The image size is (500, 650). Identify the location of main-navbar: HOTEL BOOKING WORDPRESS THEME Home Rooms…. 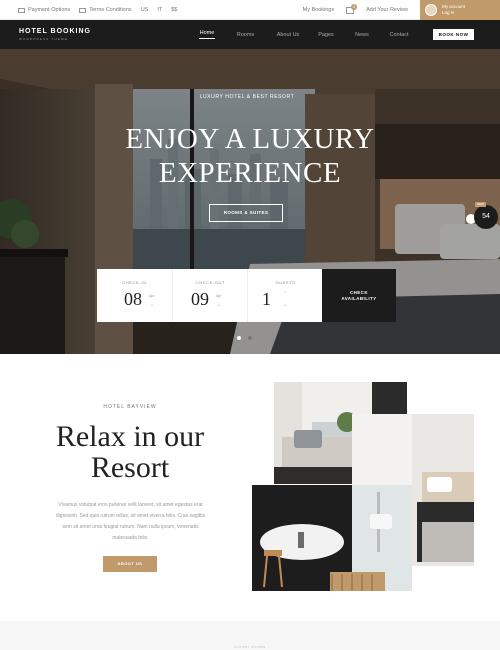
(250, 34).